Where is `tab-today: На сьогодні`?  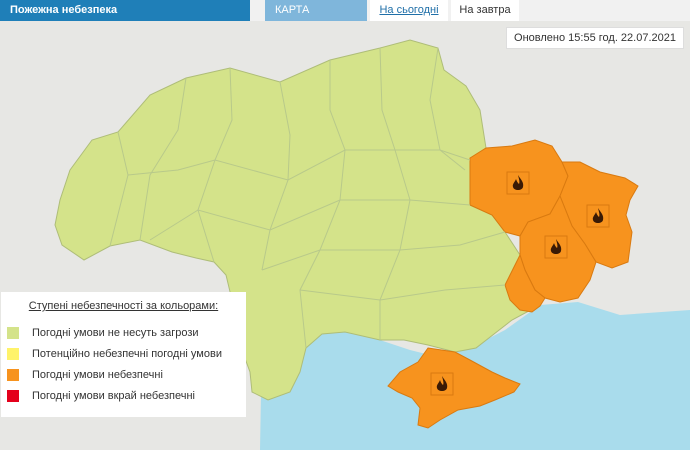
tab-today: На сьогодні is located at coordinates (409, 10).